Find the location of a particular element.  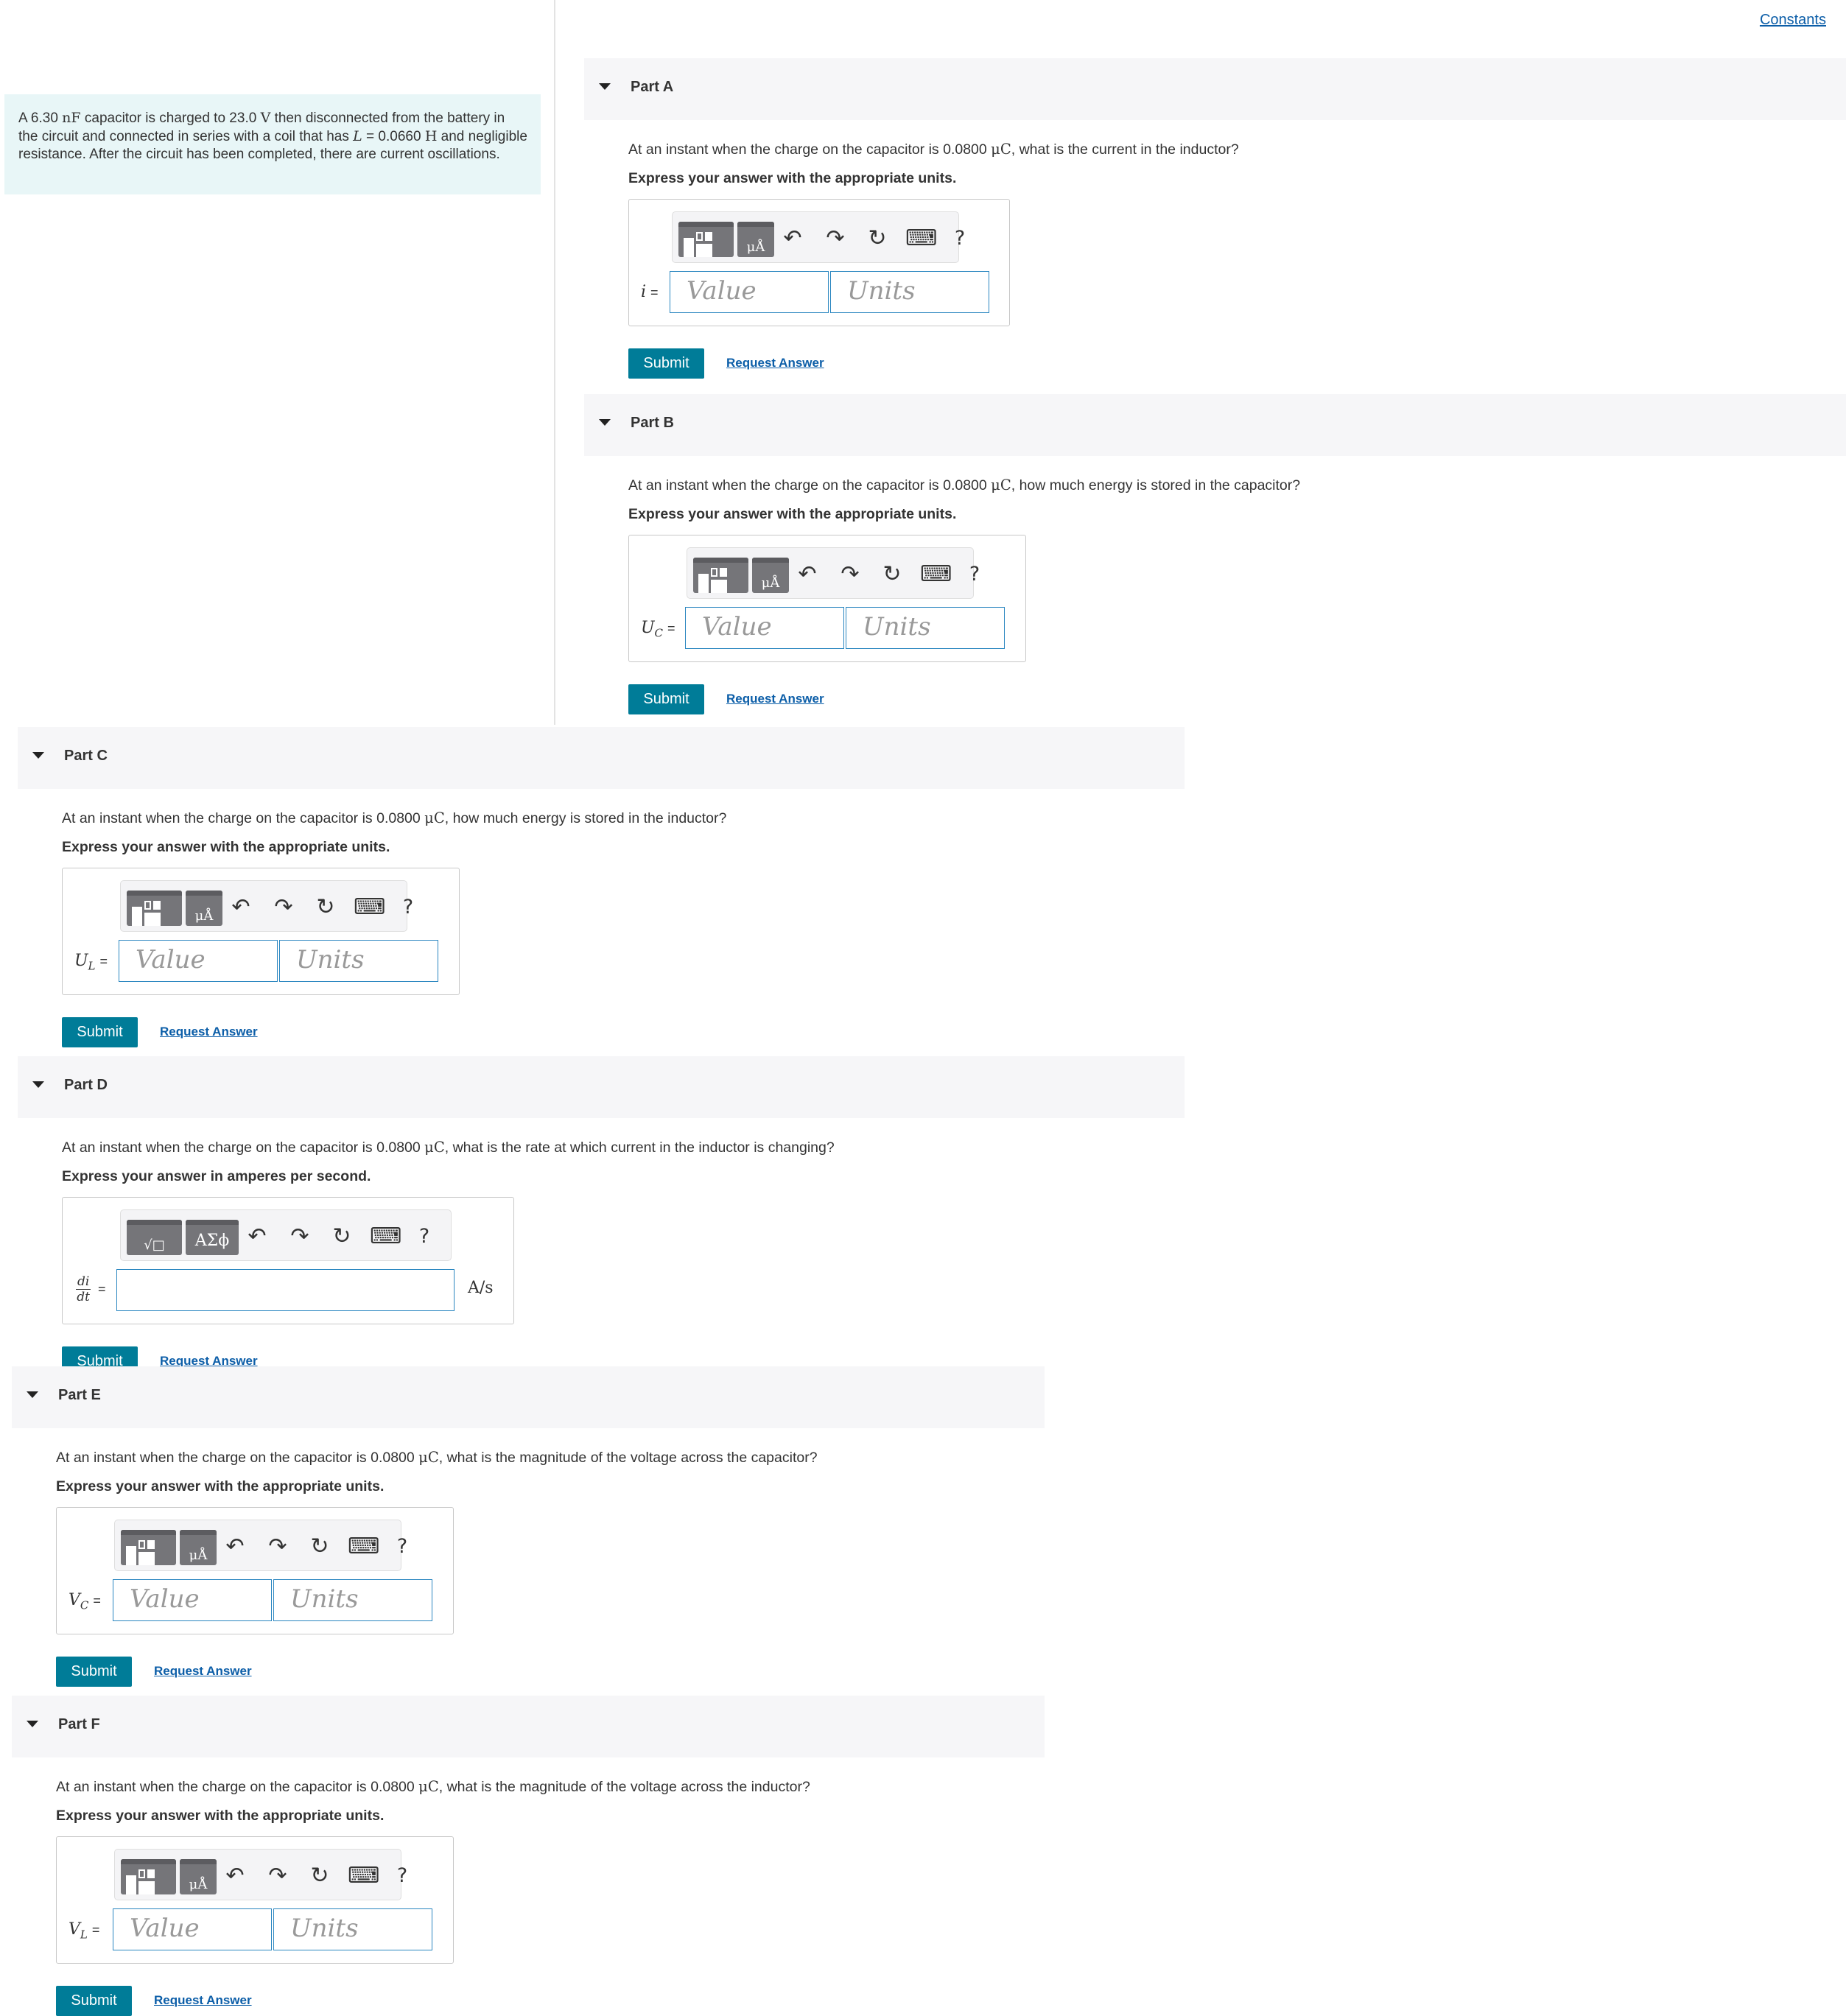

units-placeholder: Units is located at coordinates (897, 627).